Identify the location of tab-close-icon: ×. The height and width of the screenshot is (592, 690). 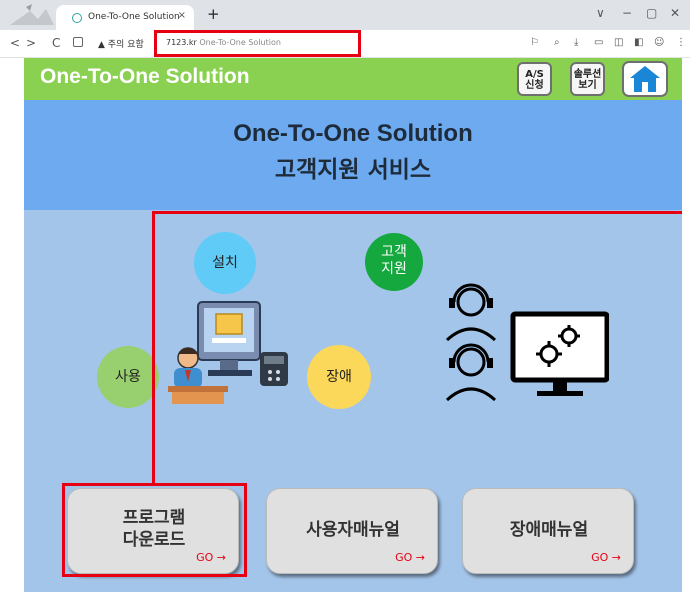
(182, 15).